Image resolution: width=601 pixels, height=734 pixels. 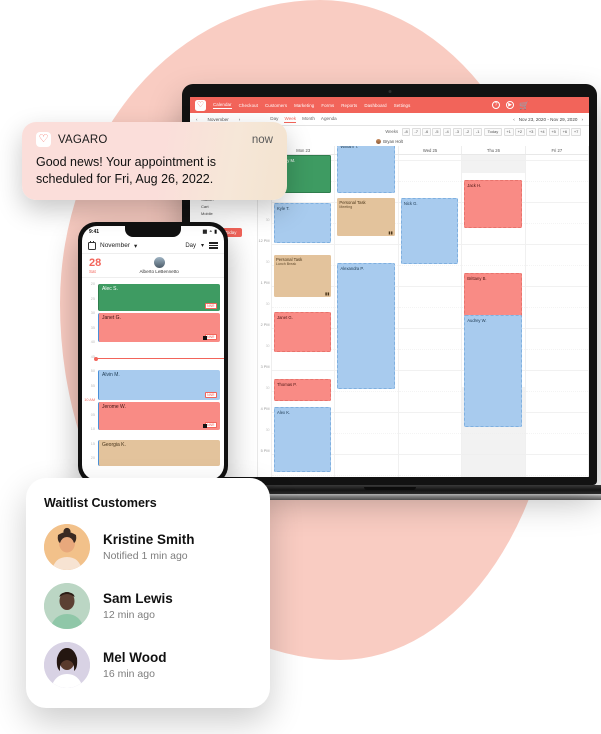 What do you see at coordinates (366, 326) in the screenshot?
I see `calendar-appointment: Alexandra P.` at bounding box center [366, 326].